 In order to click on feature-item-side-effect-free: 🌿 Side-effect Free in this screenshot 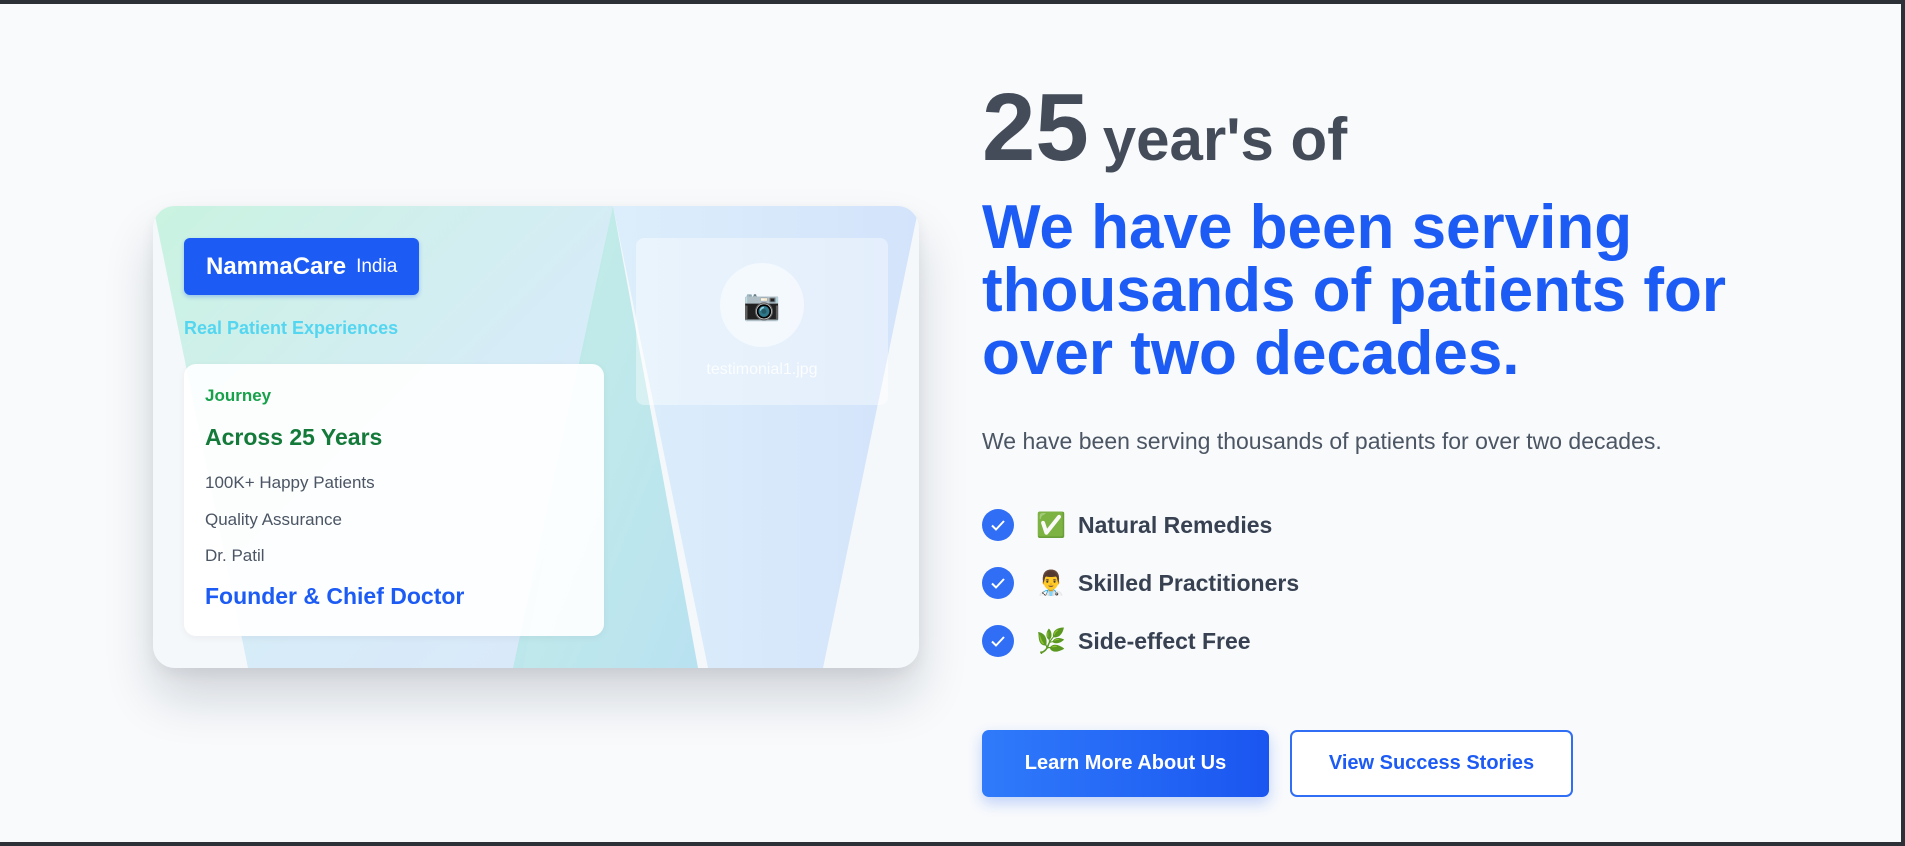, I will do `click(1116, 641)`.